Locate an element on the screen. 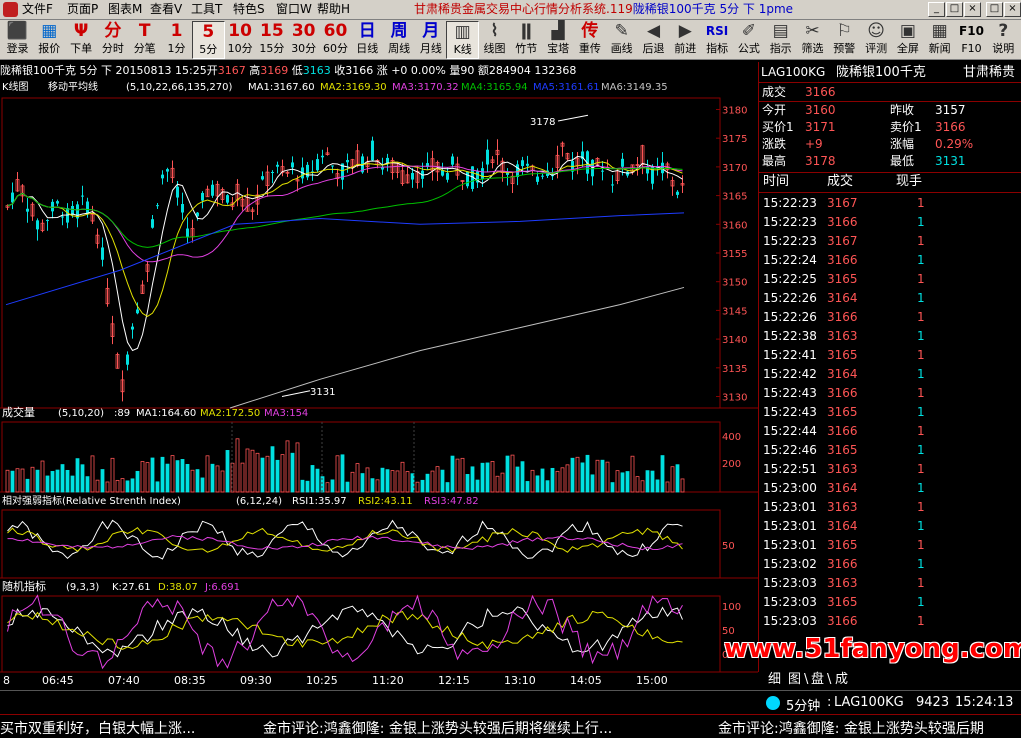  toolbar-button-28: ▣ 全屏 is located at coordinates (907, 40).